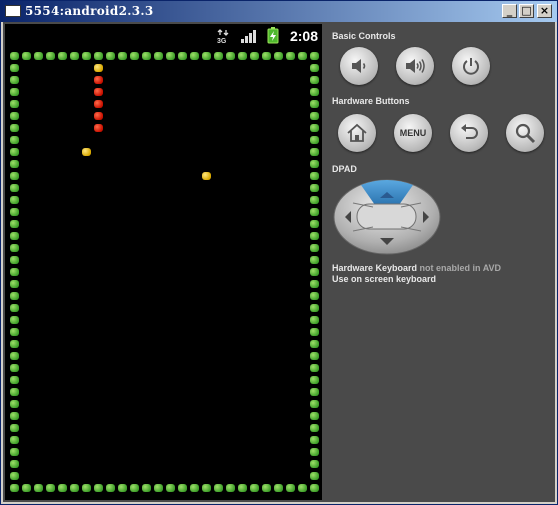 This screenshot has height=505, width=558. I want to click on home-button, so click(357, 133).